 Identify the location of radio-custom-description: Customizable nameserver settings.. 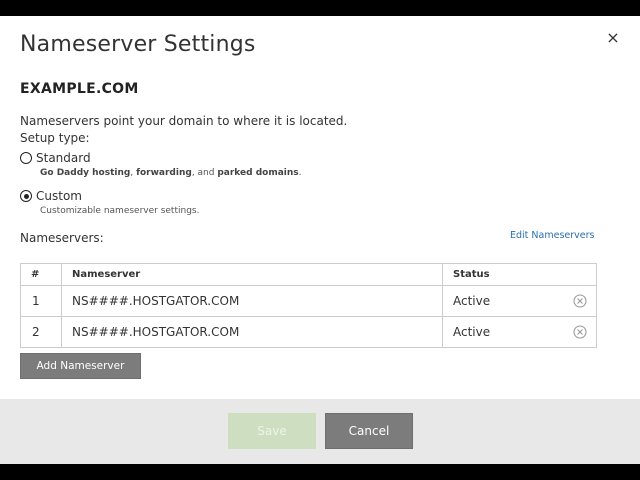
(119, 211).